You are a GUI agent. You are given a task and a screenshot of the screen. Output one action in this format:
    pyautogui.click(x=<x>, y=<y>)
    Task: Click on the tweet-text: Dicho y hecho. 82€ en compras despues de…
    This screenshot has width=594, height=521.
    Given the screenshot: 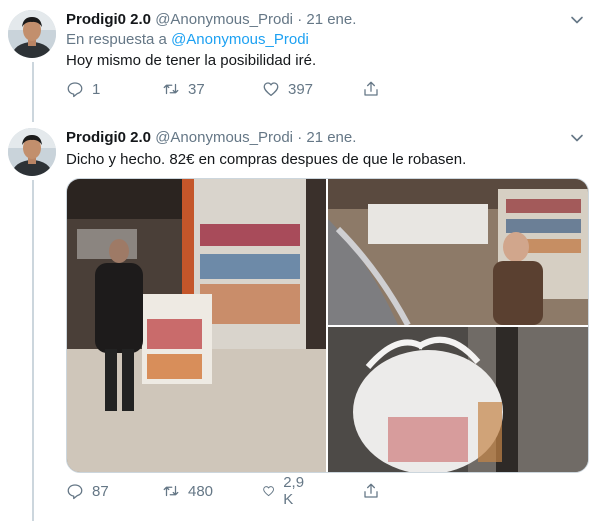 What is the action you would take?
    pyautogui.click(x=266, y=159)
    